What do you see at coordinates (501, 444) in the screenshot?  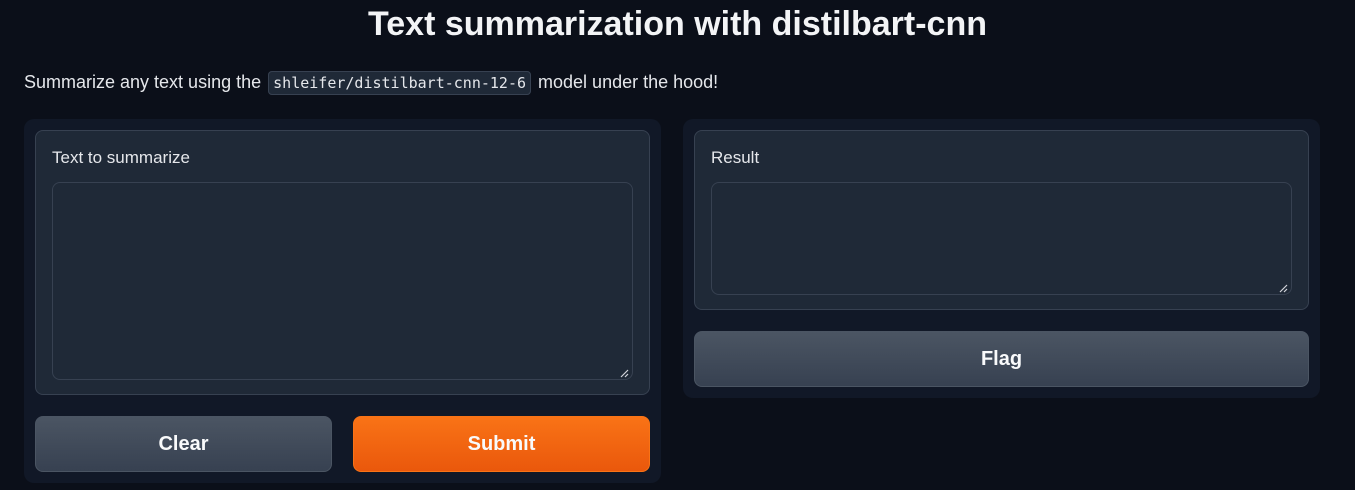 I see `submit-button: Submit` at bounding box center [501, 444].